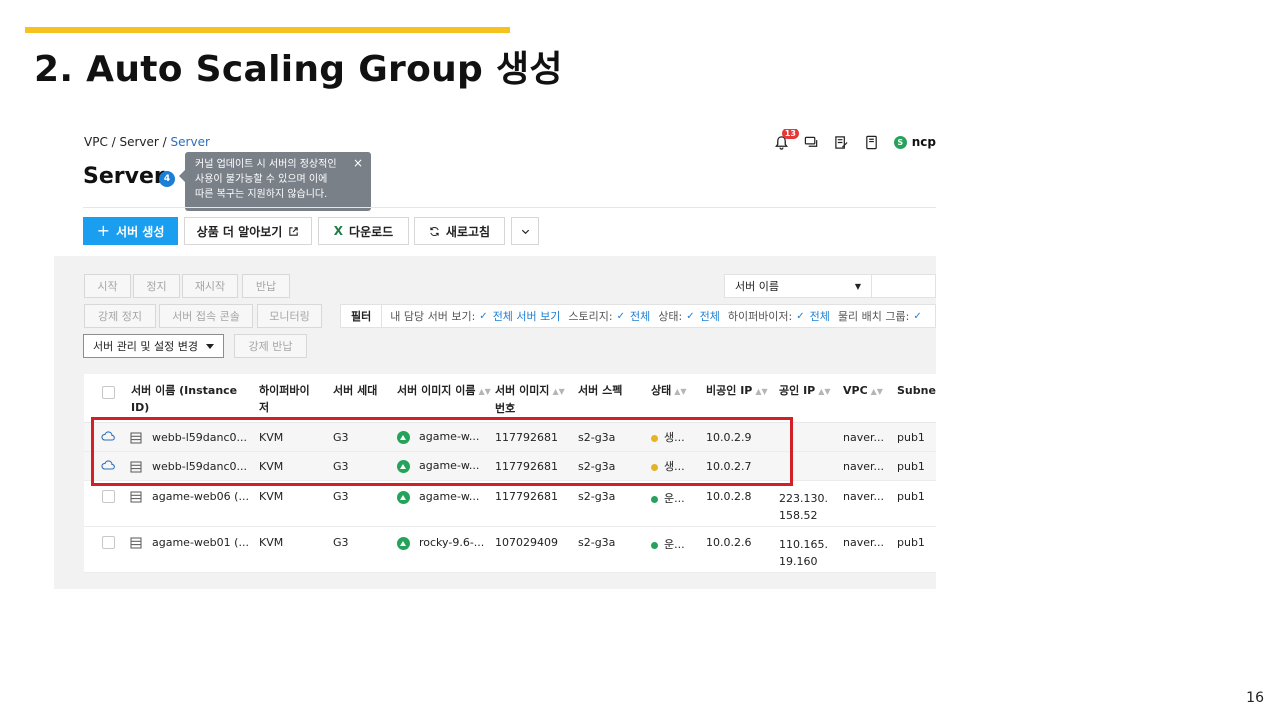 The image size is (1280, 720). What do you see at coordinates (872, 142) in the screenshot?
I see `manual-book-icon` at bounding box center [872, 142].